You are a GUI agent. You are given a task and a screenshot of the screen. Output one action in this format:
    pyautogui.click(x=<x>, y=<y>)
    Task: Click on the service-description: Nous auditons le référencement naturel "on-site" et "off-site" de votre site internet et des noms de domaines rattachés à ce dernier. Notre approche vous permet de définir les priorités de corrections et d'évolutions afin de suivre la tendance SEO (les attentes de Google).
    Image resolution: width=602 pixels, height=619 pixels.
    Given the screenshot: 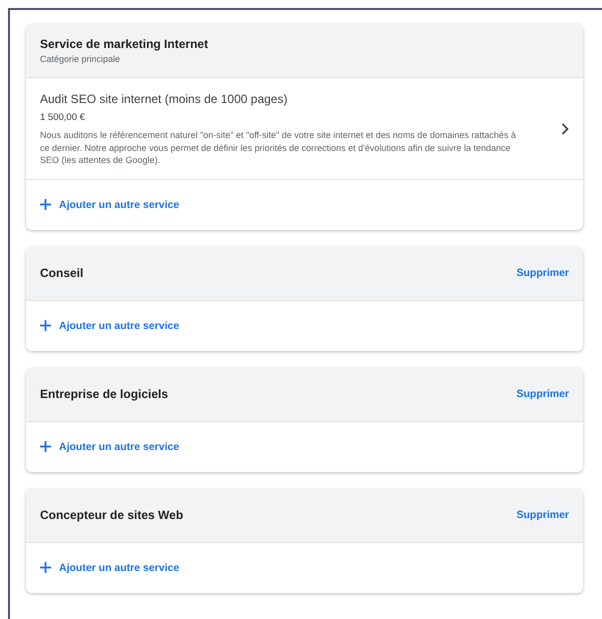 What is the action you would take?
    pyautogui.click(x=278, y=147)
    